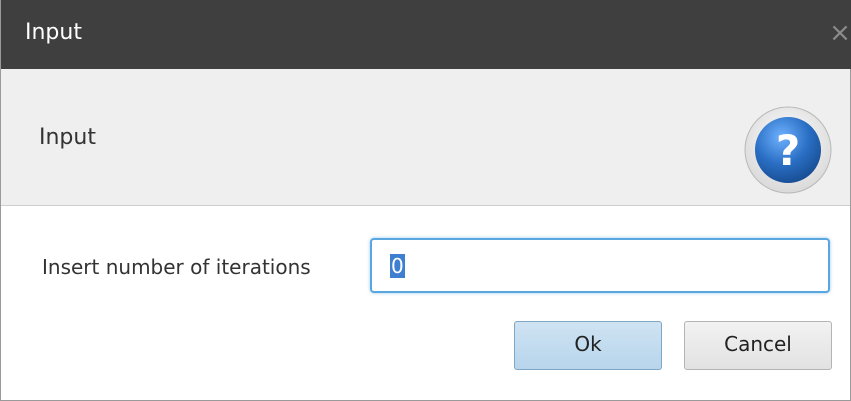 The height and width of the screenshot is (401, 851). I want to click on close-icon: ×, so click(839, 33).